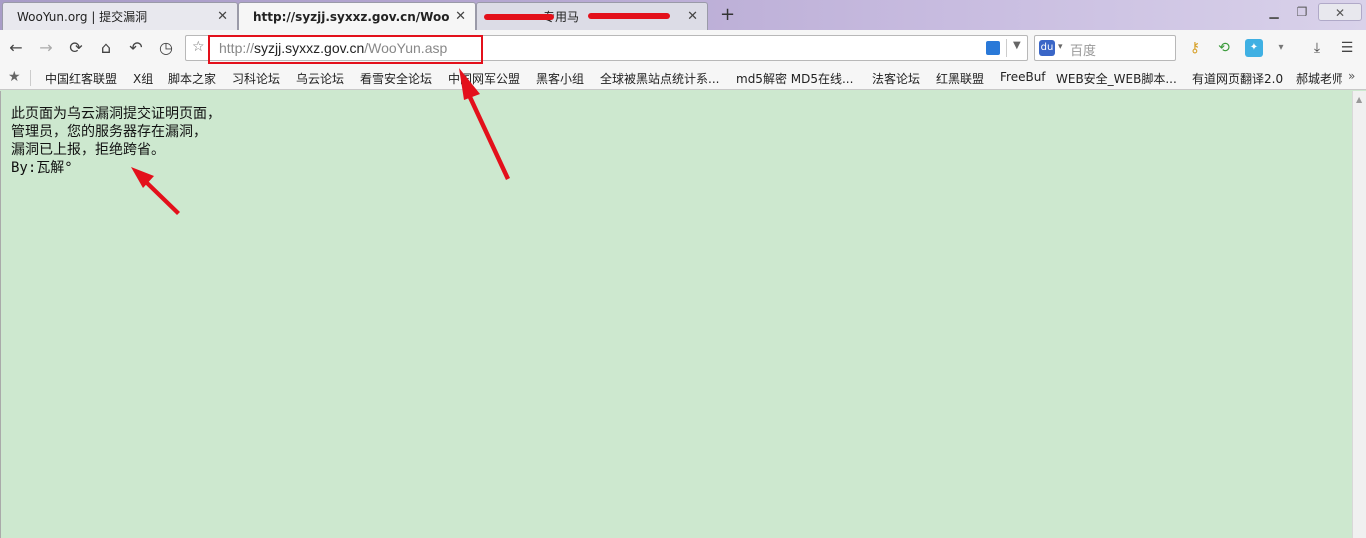  Describe the element at coordinates (1351, 76) in the screenshot. I see `more-bookmarks-icon: »` at that location.